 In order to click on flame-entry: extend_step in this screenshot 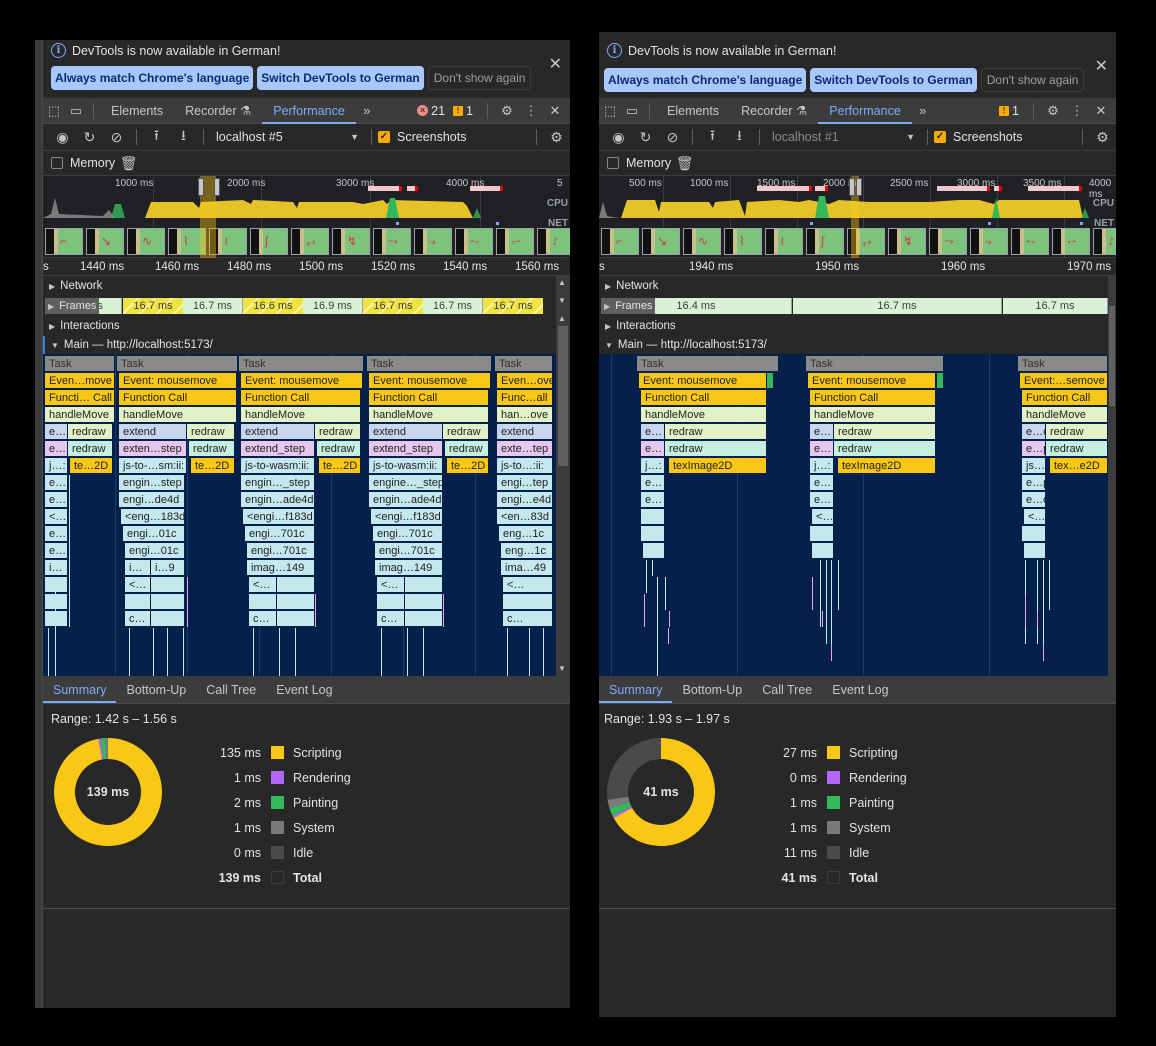, I will do `click(278, 449)`.